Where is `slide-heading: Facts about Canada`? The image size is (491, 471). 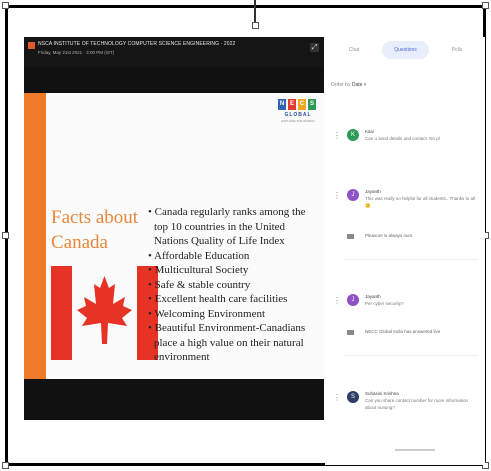 slide-heading: Facts about Canada is located at coordinates (101, 230).